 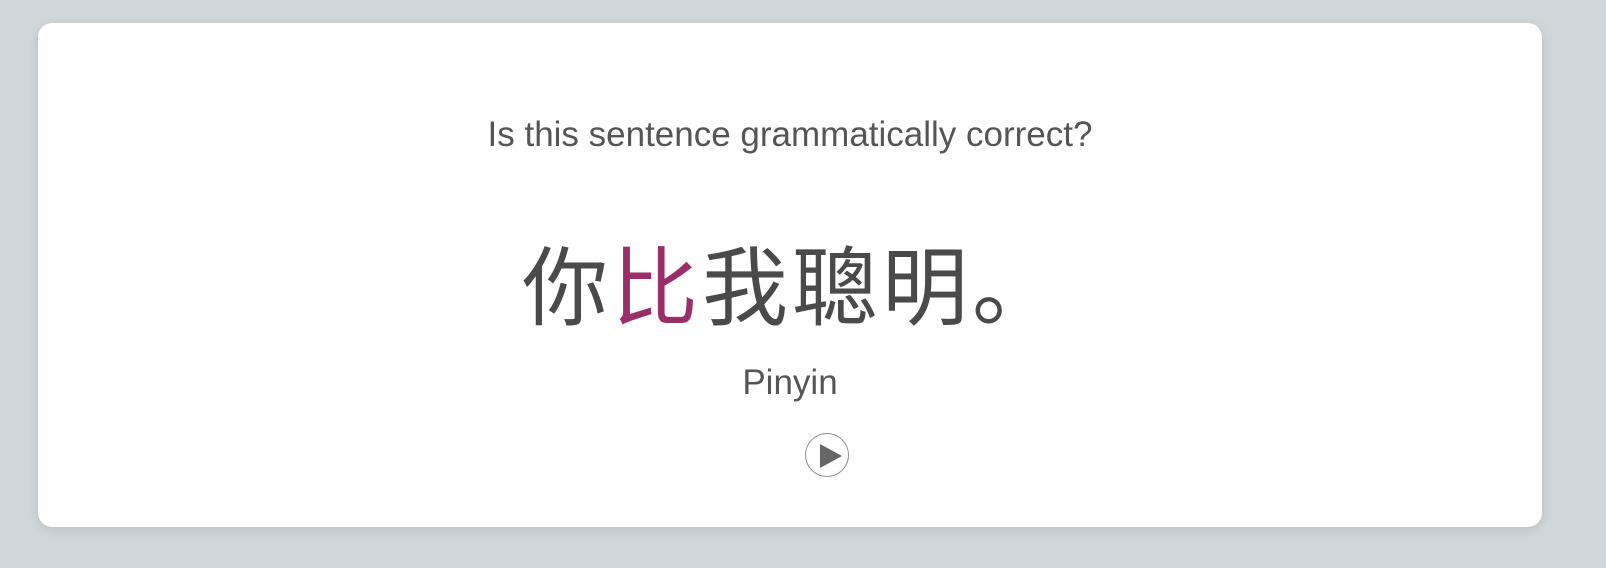 I want to click on sentence-char: 聰, so click(x=835, y=289).